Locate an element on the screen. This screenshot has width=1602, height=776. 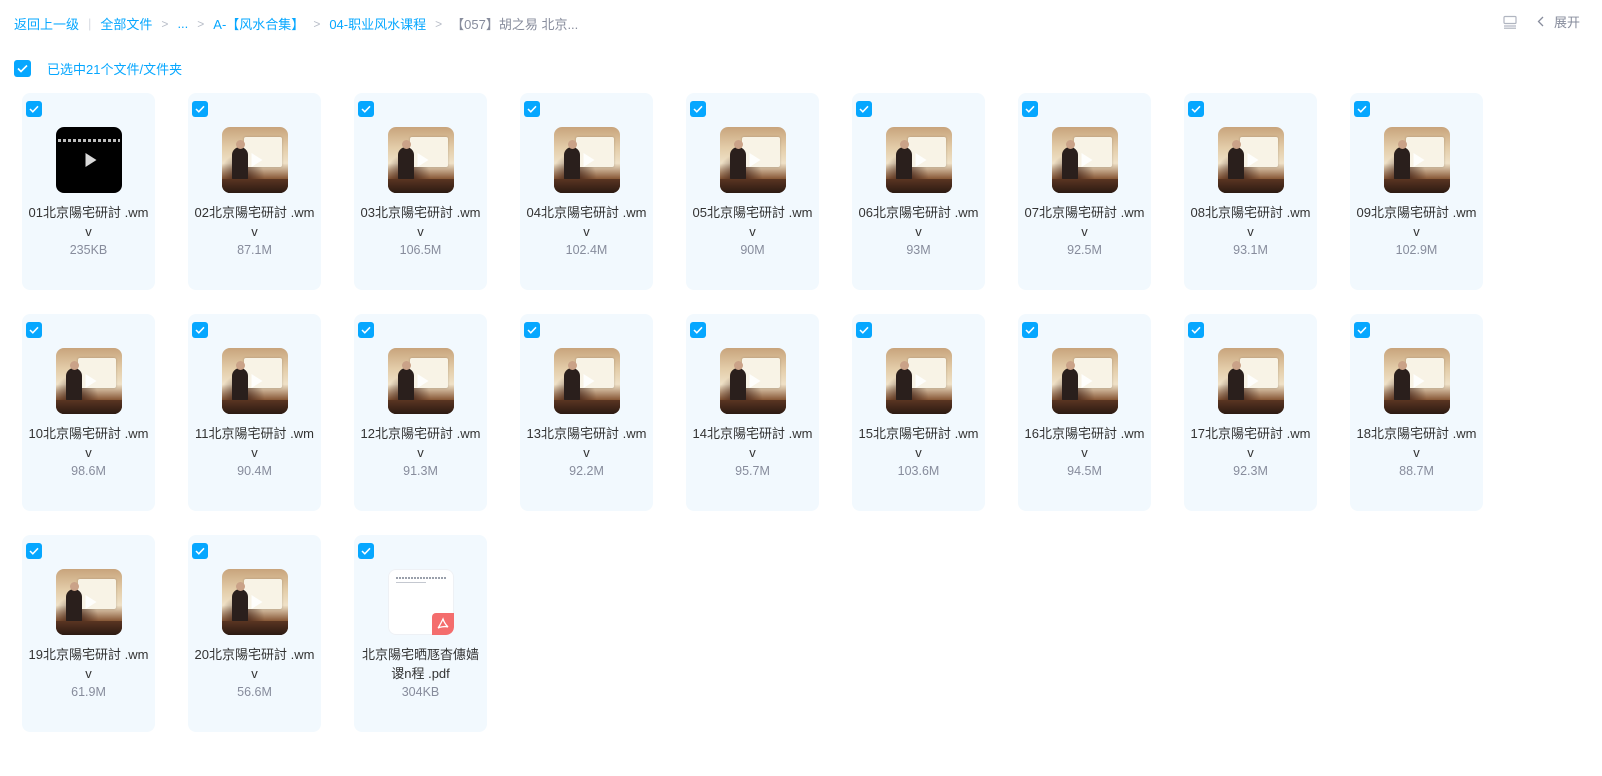
file-size: 102.4M is located at coordinates (586, 250).